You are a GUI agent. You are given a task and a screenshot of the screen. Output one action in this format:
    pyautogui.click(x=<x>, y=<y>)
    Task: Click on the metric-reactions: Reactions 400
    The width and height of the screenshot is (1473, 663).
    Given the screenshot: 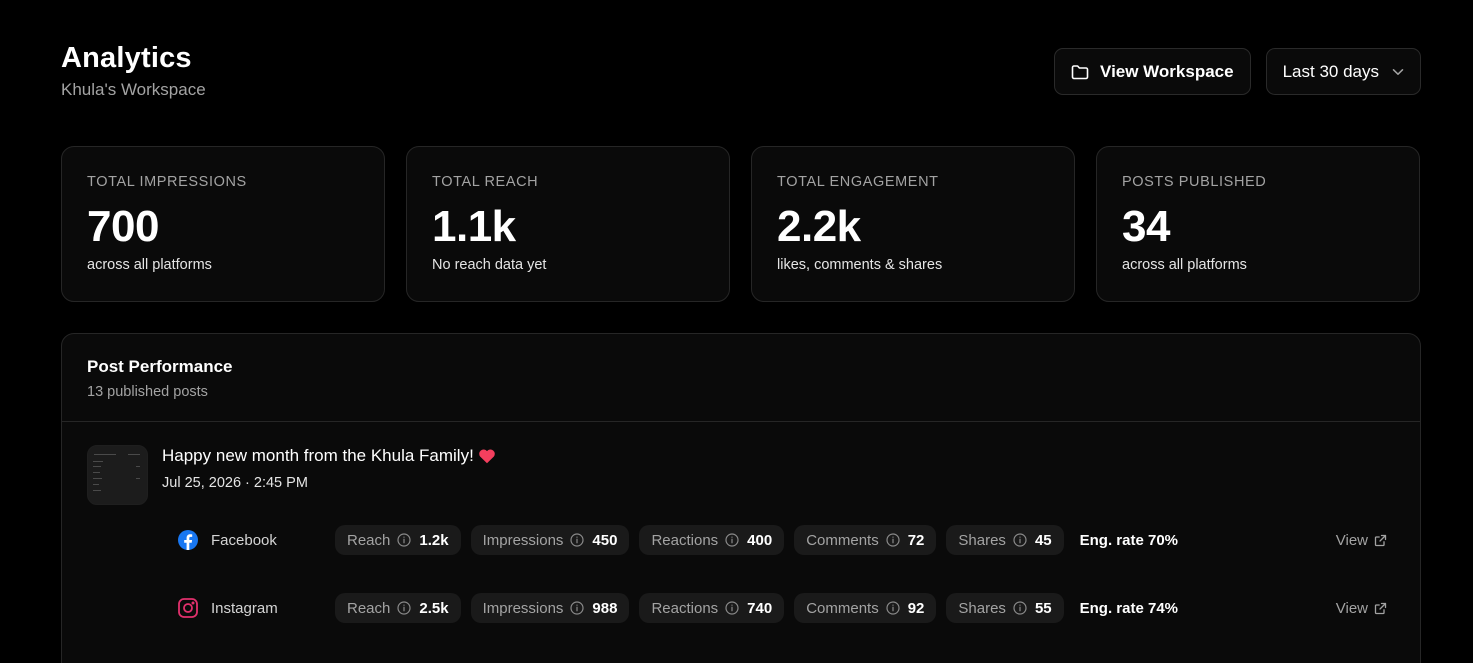 What is the action you would take?
    pyautogui.click(x=712, y=540)
    